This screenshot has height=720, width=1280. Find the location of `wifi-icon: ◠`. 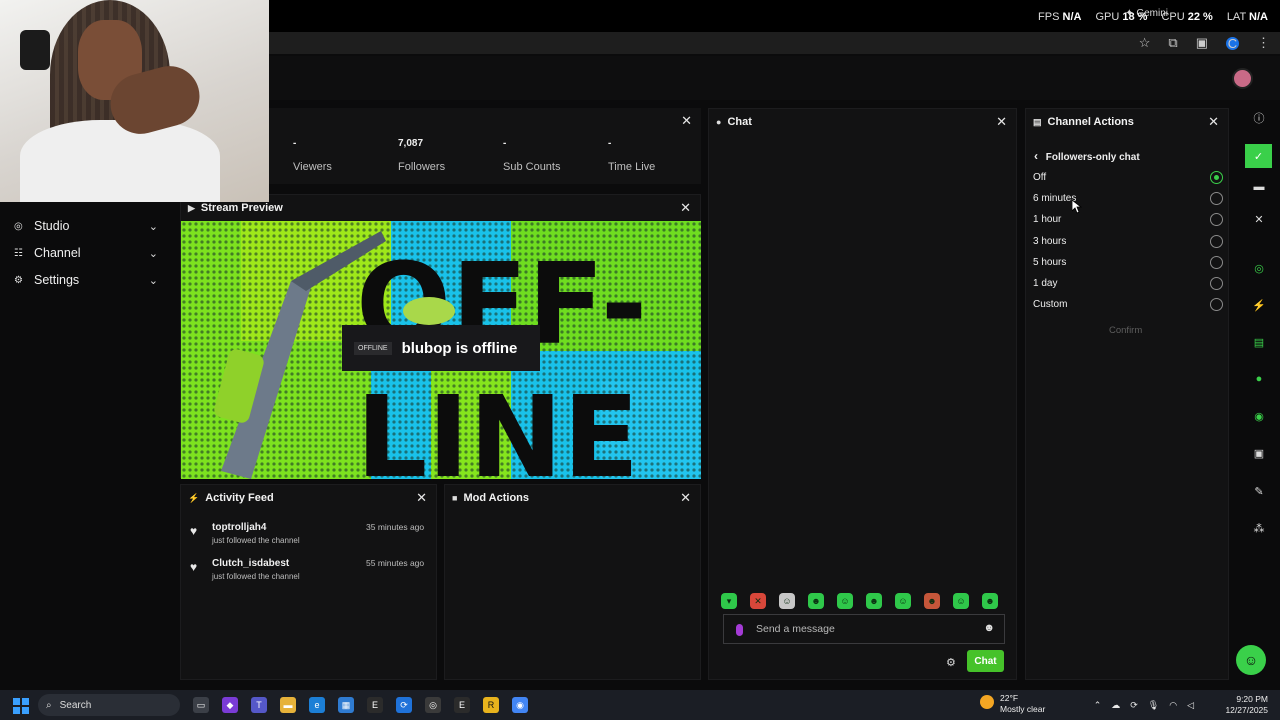

wifi-icon: ◠ is located at coordinates (1173, 705).